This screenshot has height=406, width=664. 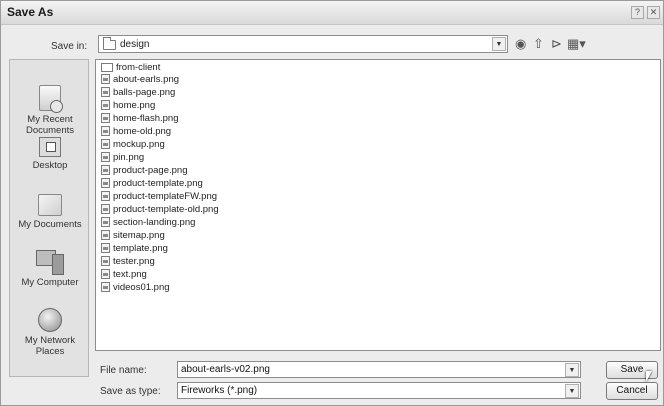 What do you see at coordinates (134, 261) in the screenshot?
I see `file-name-text: tester.png` at bounding box center [134, 261].